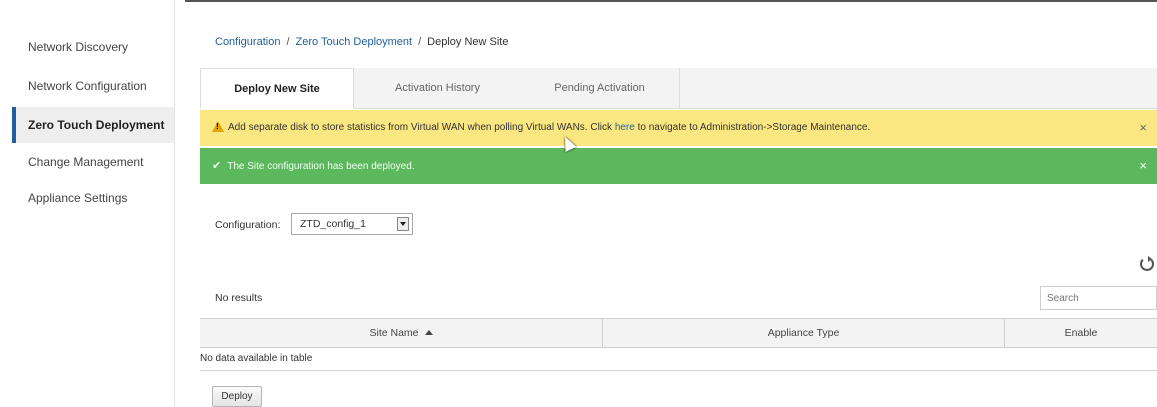  What do you see at coordinates (93, 125) in the screenshot?
I see `sidebar-item-zero-touch-deployment: Zero Touch Deployment` at bounding box center [93, 125].